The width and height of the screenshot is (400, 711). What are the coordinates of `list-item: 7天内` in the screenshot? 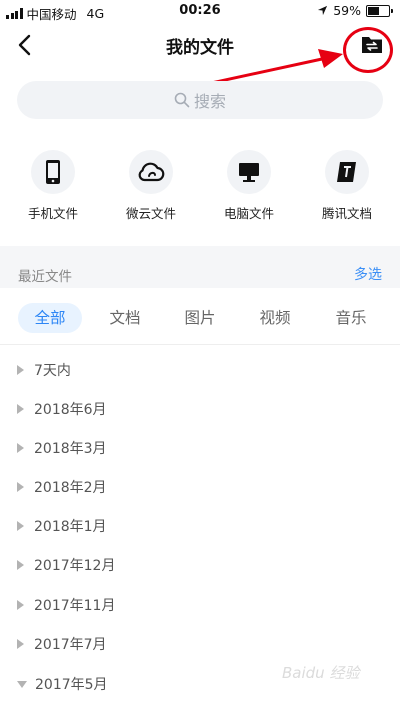 It's located at (44, 370).